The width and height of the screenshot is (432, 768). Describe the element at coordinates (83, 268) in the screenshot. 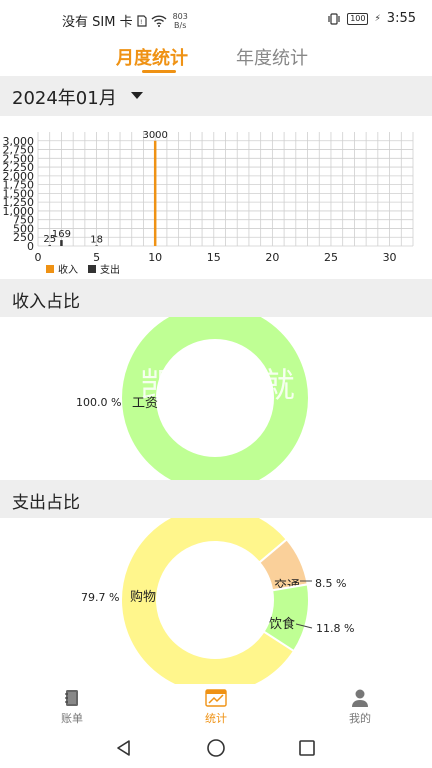

I see `chart-legend: 收入 支出` at that location.